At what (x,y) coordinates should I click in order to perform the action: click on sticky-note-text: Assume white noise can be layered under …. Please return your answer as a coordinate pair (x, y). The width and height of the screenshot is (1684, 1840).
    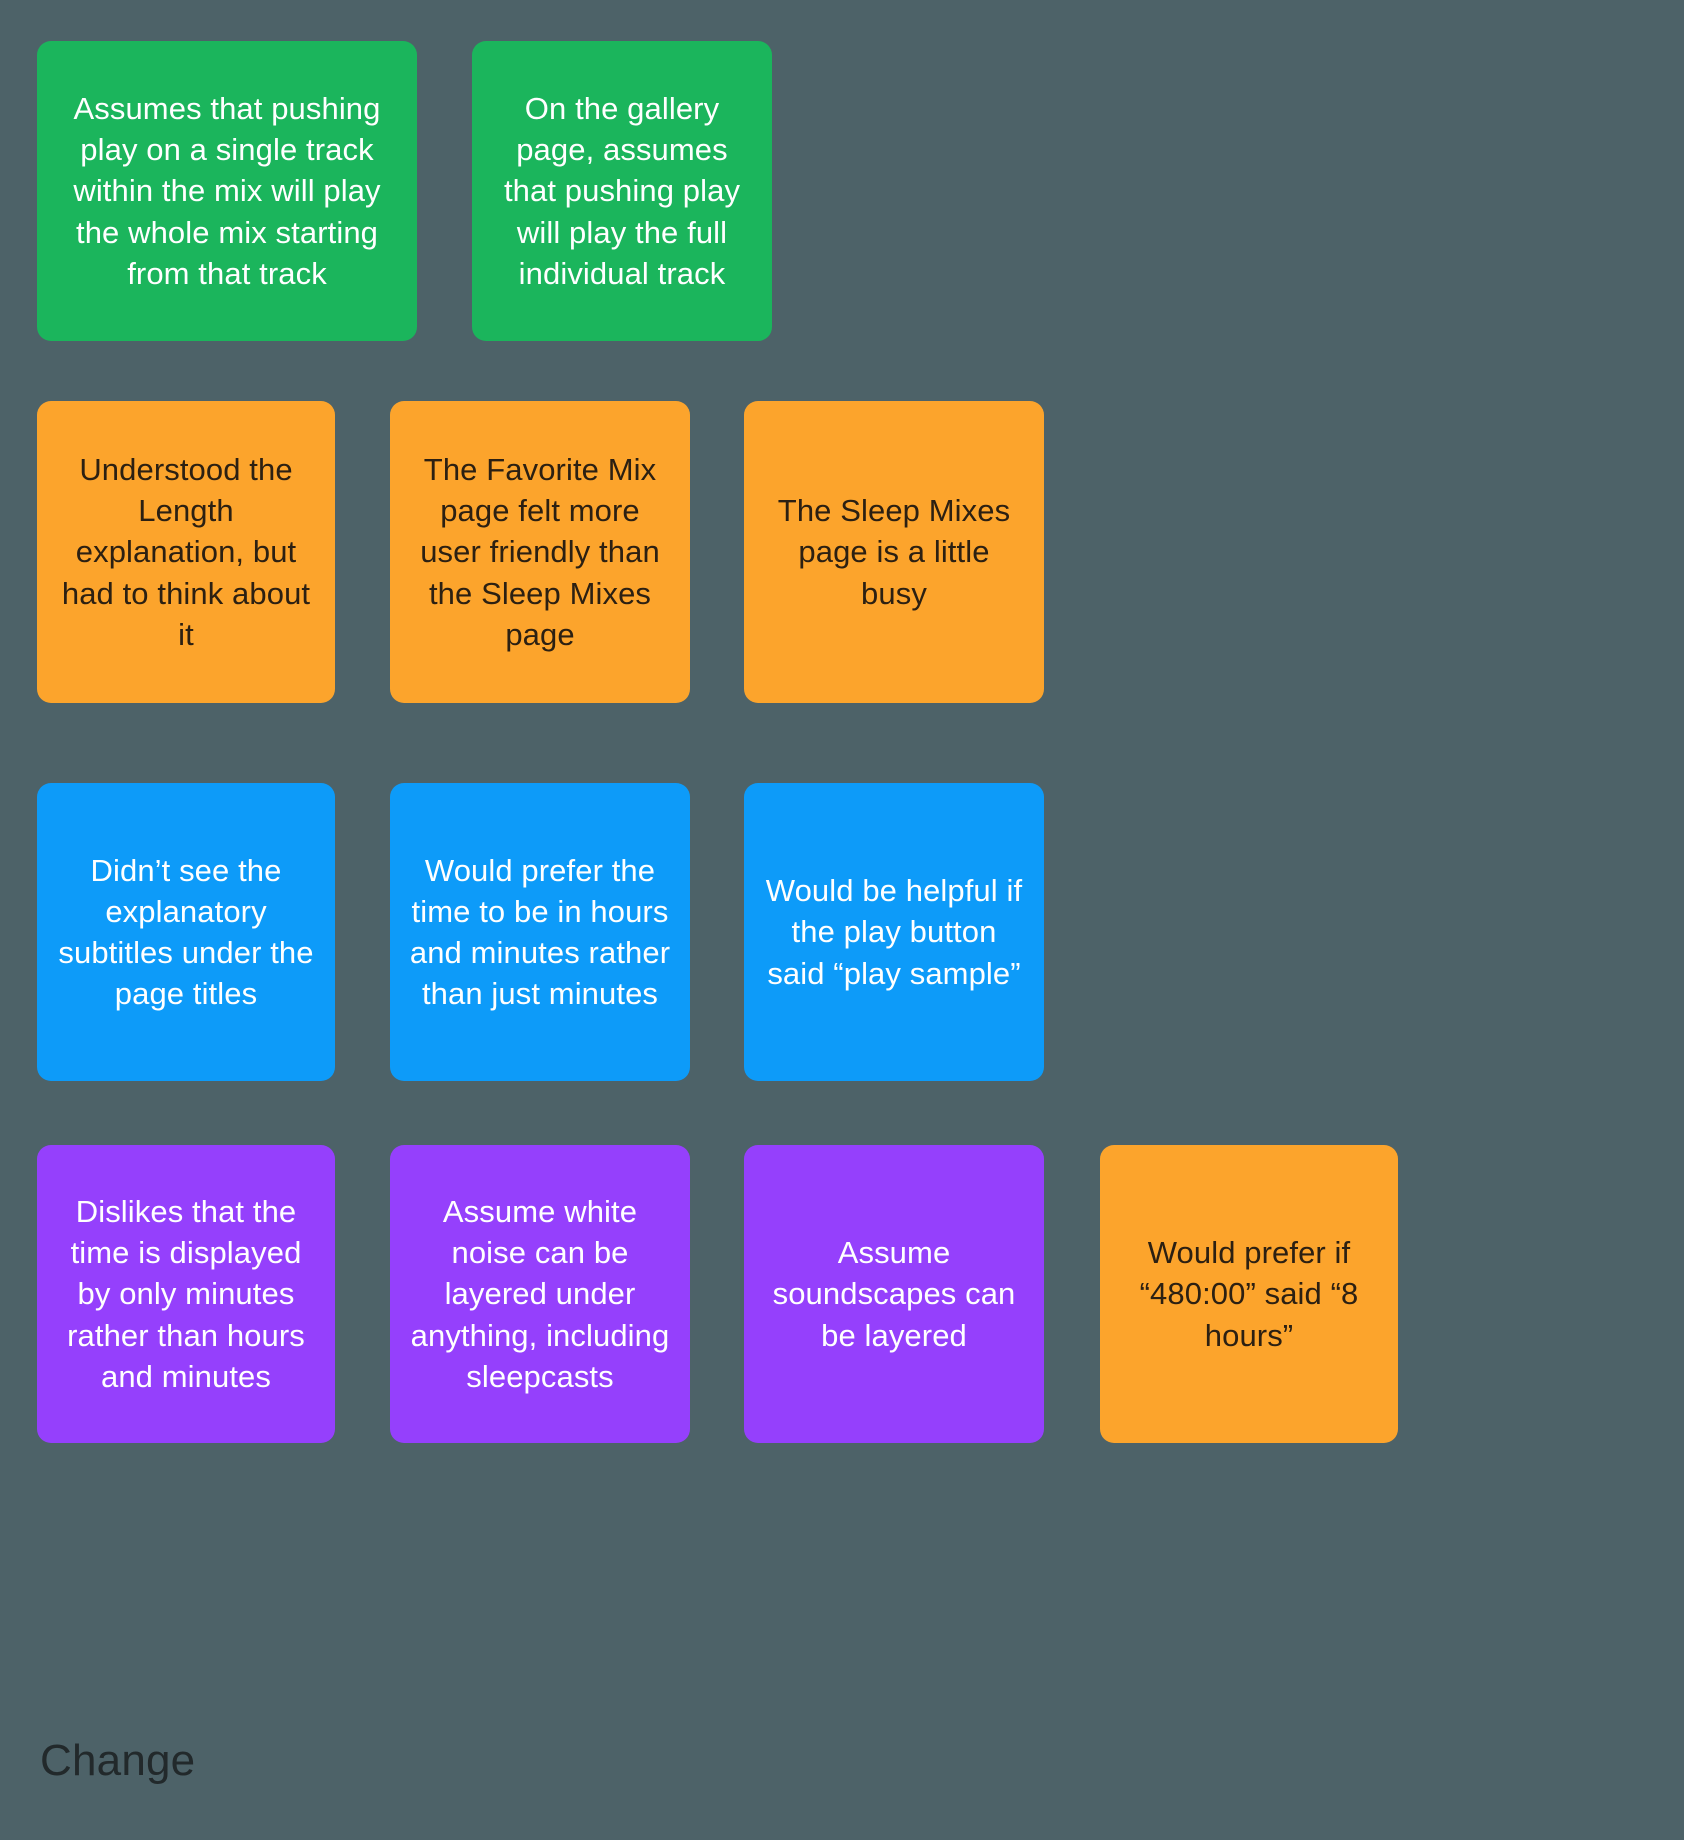
    Looking at the image, I should click on (540, 1293).